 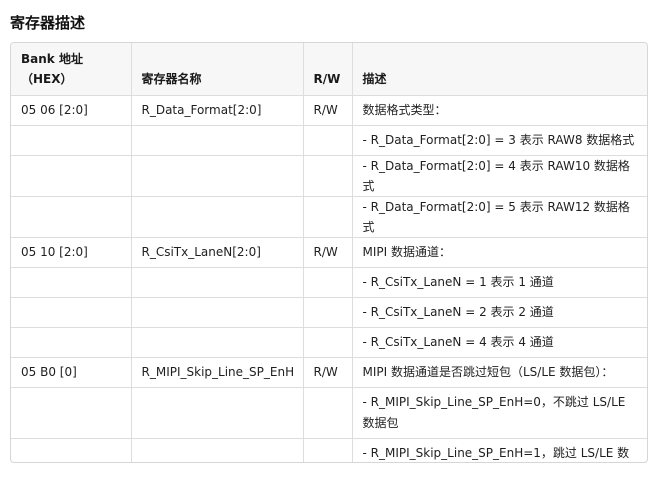 What do you see at coordinates (499, 217) in the screenshot?
I see `cell-description: - R_Data_Format[2:0] = 5 表示 RAW12 数据格式` at bounding box center [499, 217].